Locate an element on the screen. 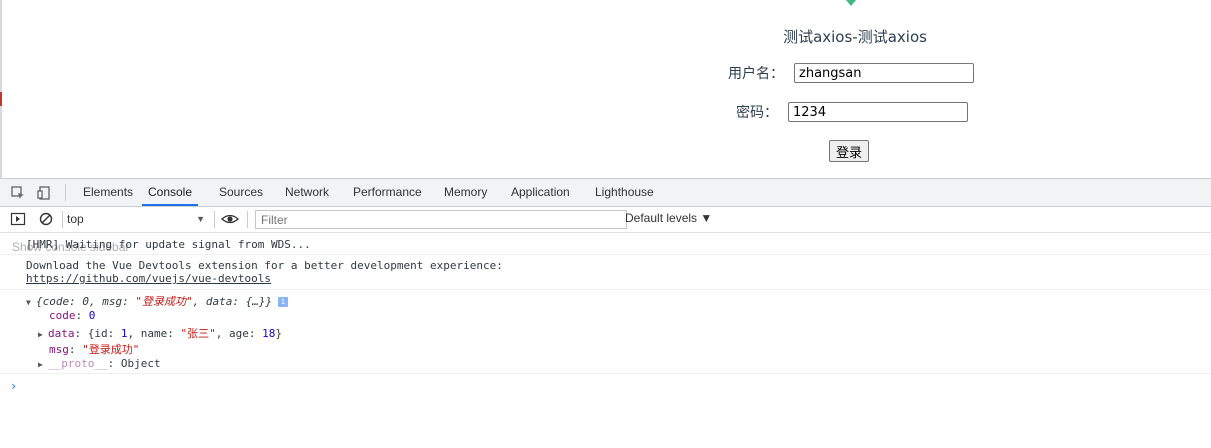 This screenshot has width=1211, height=448. filter-input is located at coordinates (441, 219).